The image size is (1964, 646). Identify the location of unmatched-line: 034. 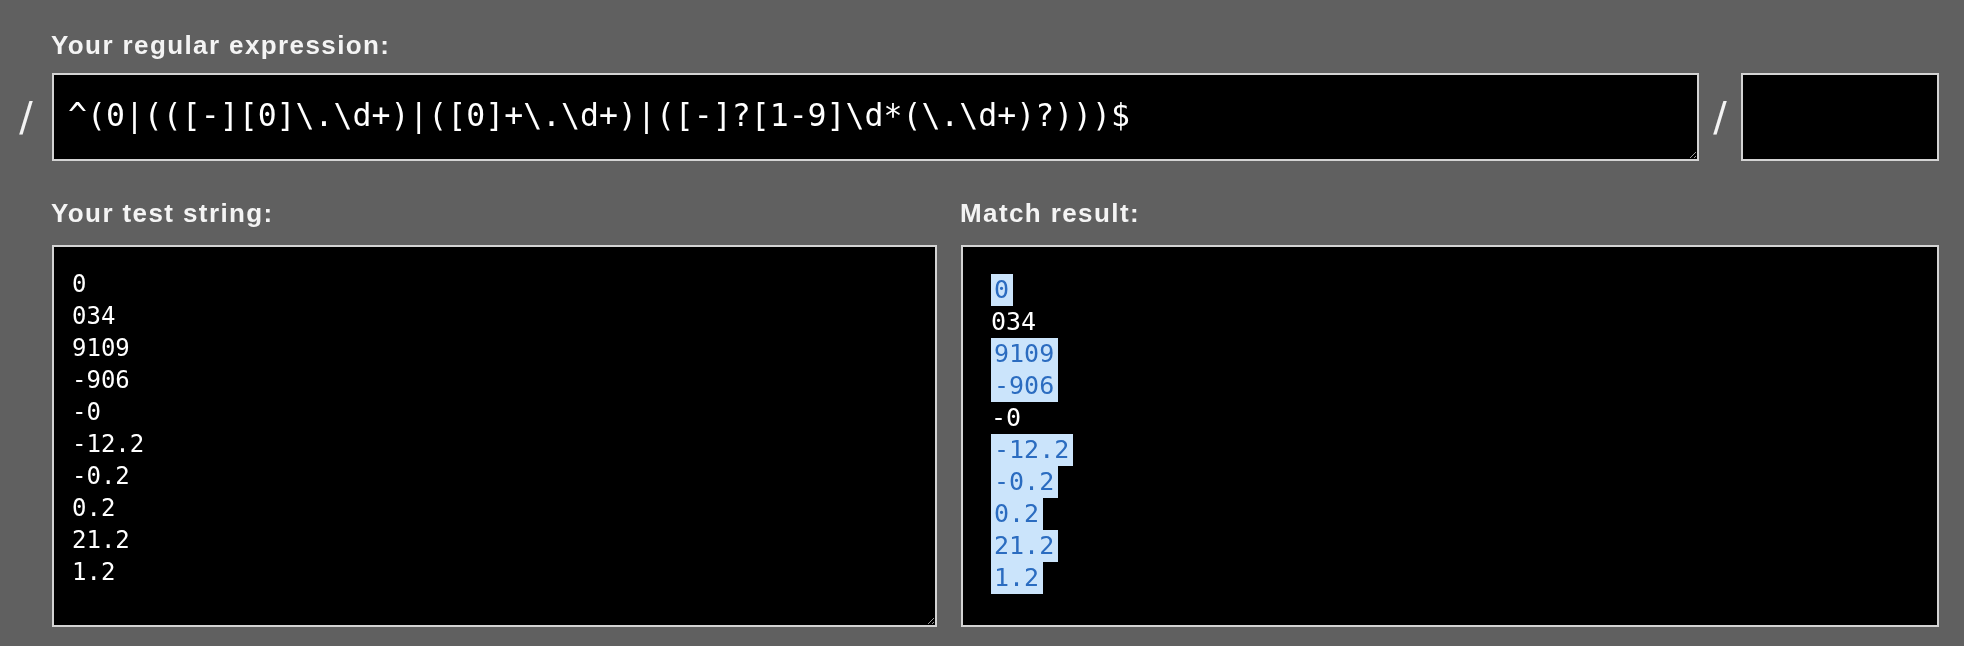
(1014, 322).